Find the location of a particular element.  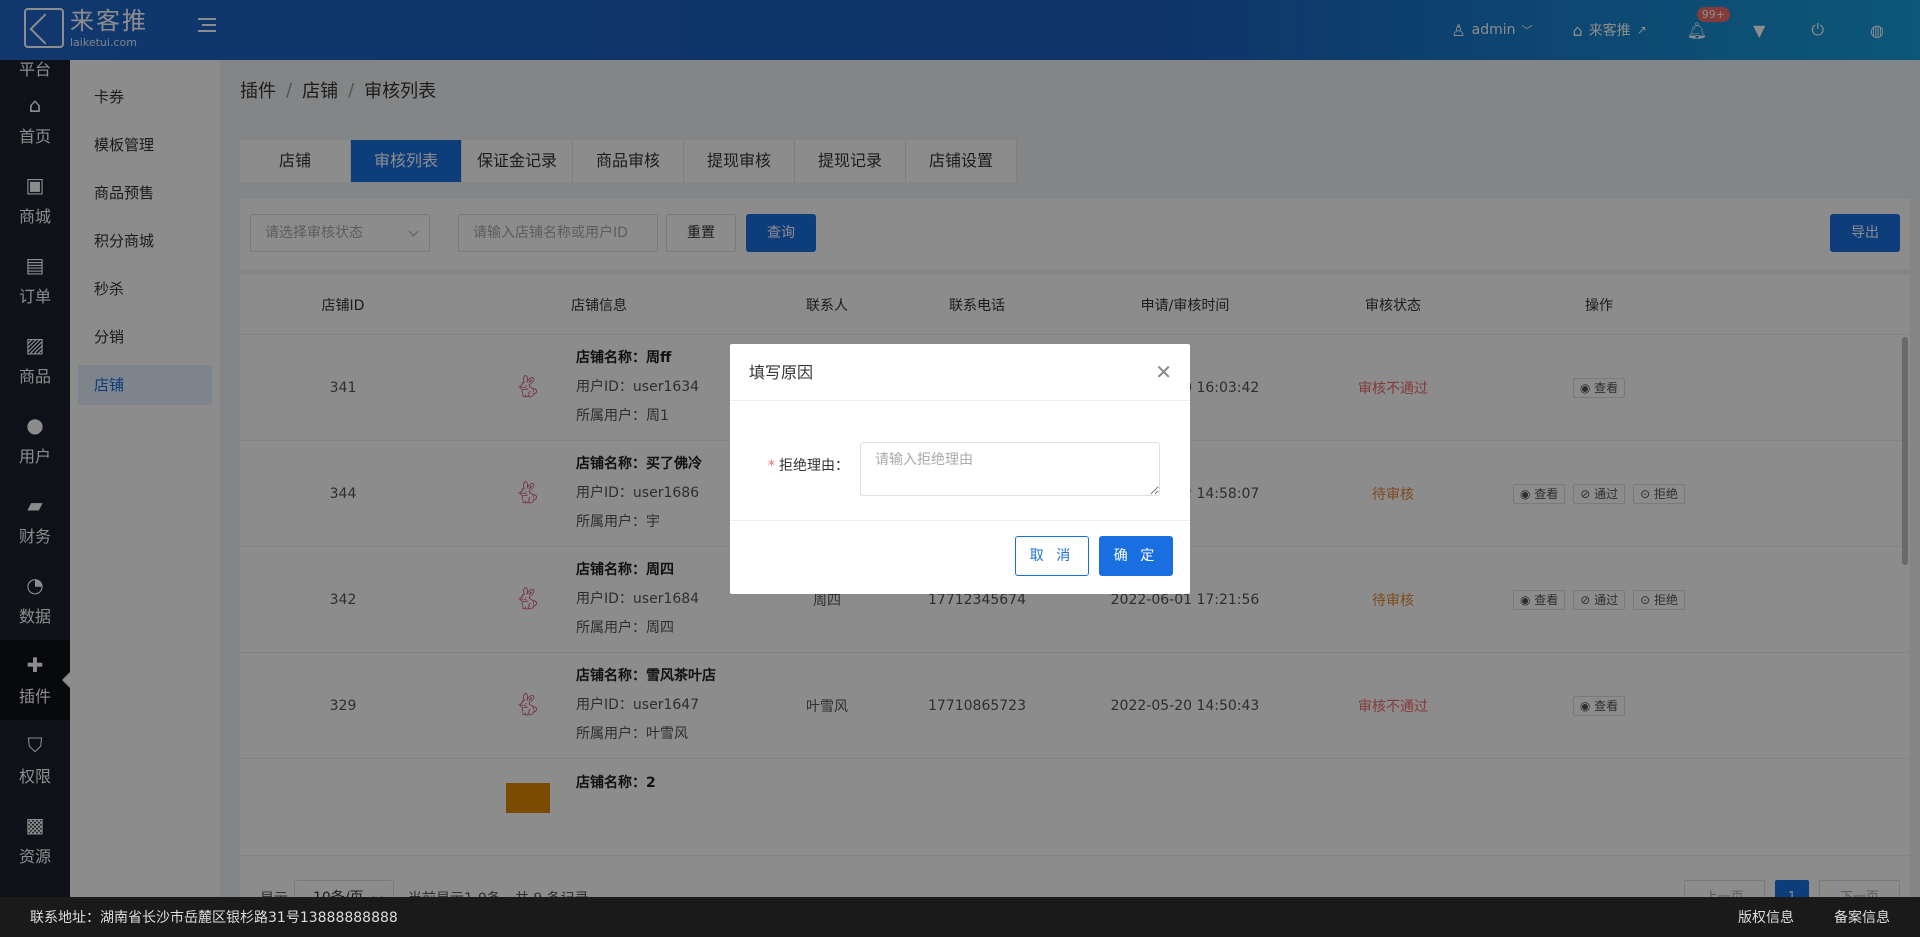

confirm-button: 确 定 is located at coordinates (1136, 556).